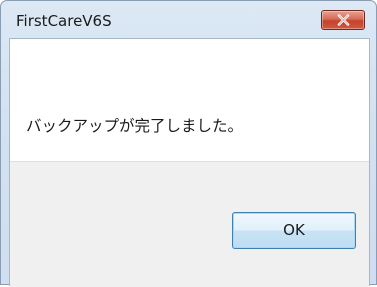 The height and width of the screenshot is (287, 377). I want to click on close-button, so click(343, 20).